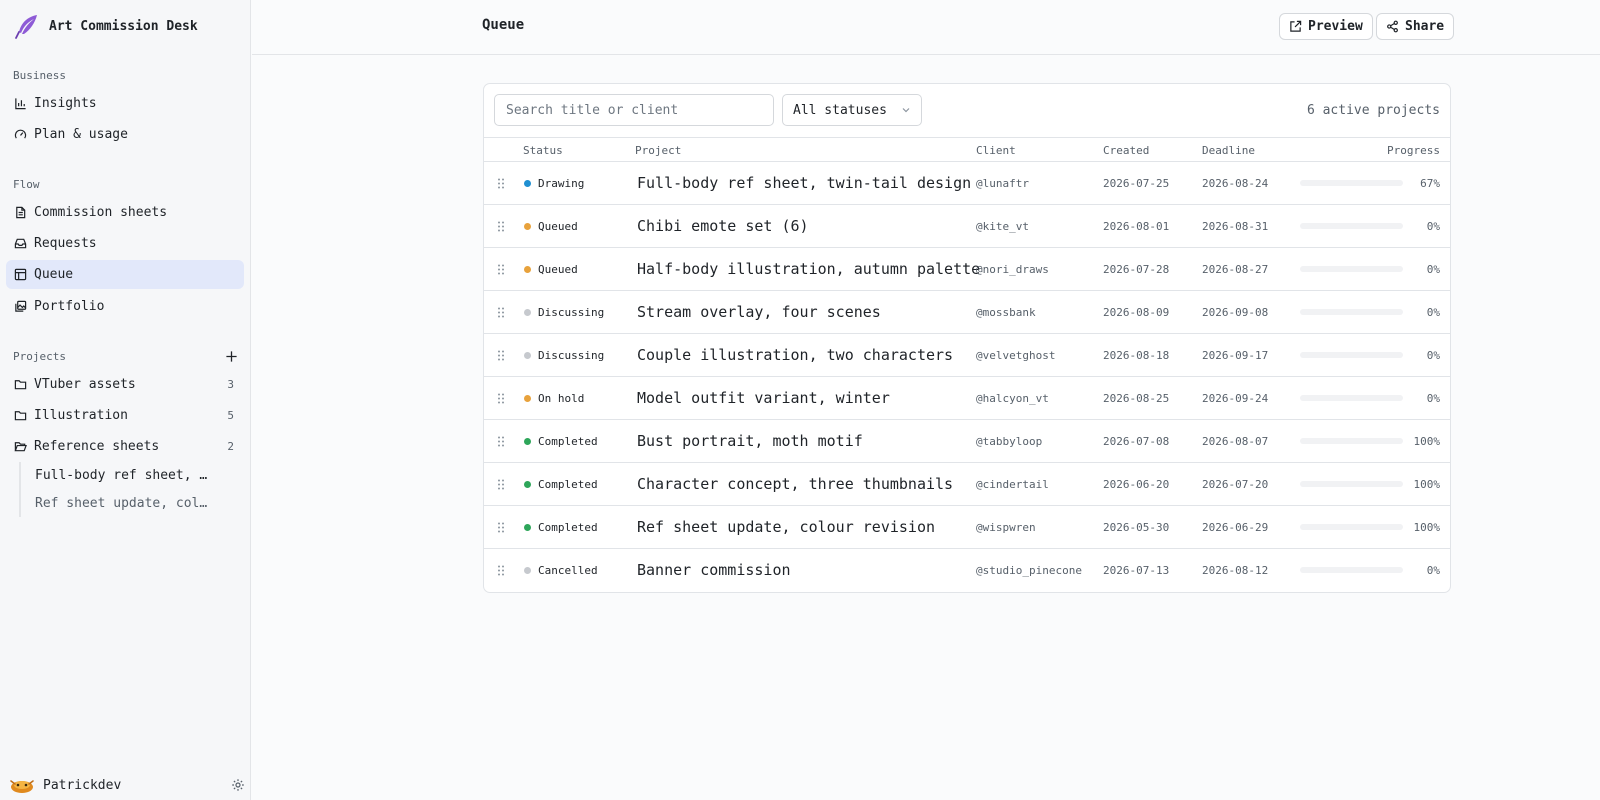 The height and width of the screenshot is (800, 1600). I want to click on preview-button: Preview, so click(1326, 26).